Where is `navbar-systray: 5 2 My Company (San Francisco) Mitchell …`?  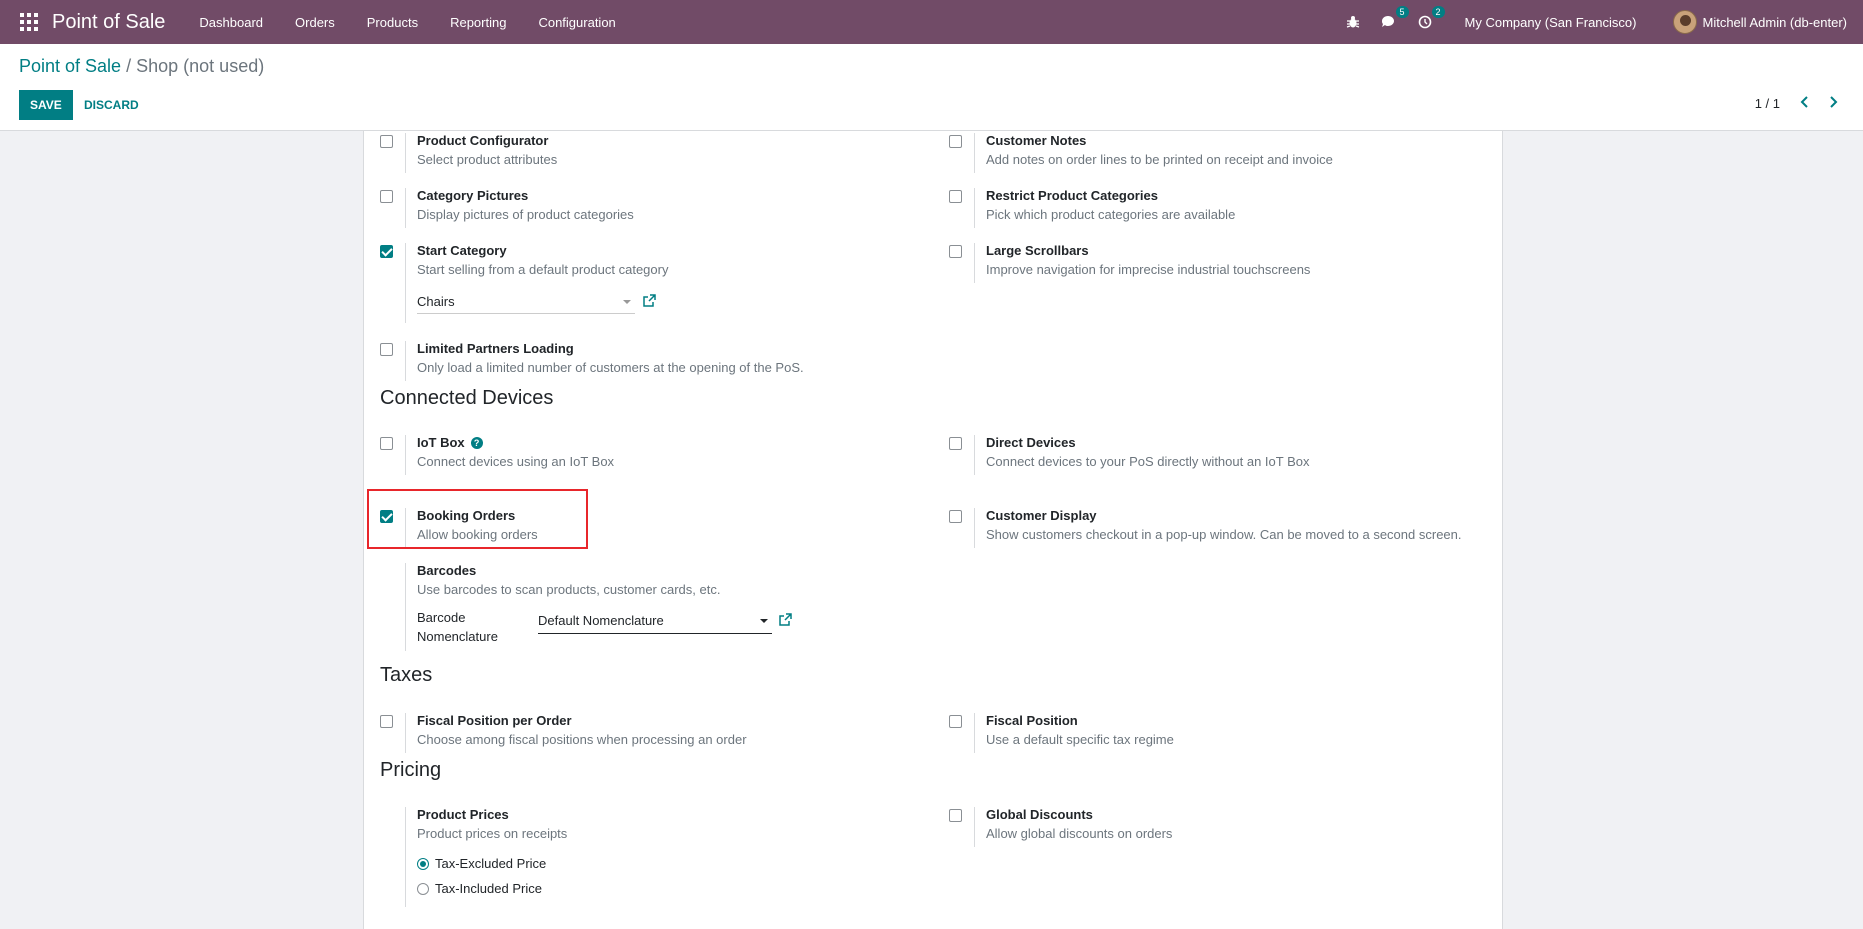 navbar-systray: 5 2 My Company (San Francisco) Mitchell … is located at coordinates (1599, 22).